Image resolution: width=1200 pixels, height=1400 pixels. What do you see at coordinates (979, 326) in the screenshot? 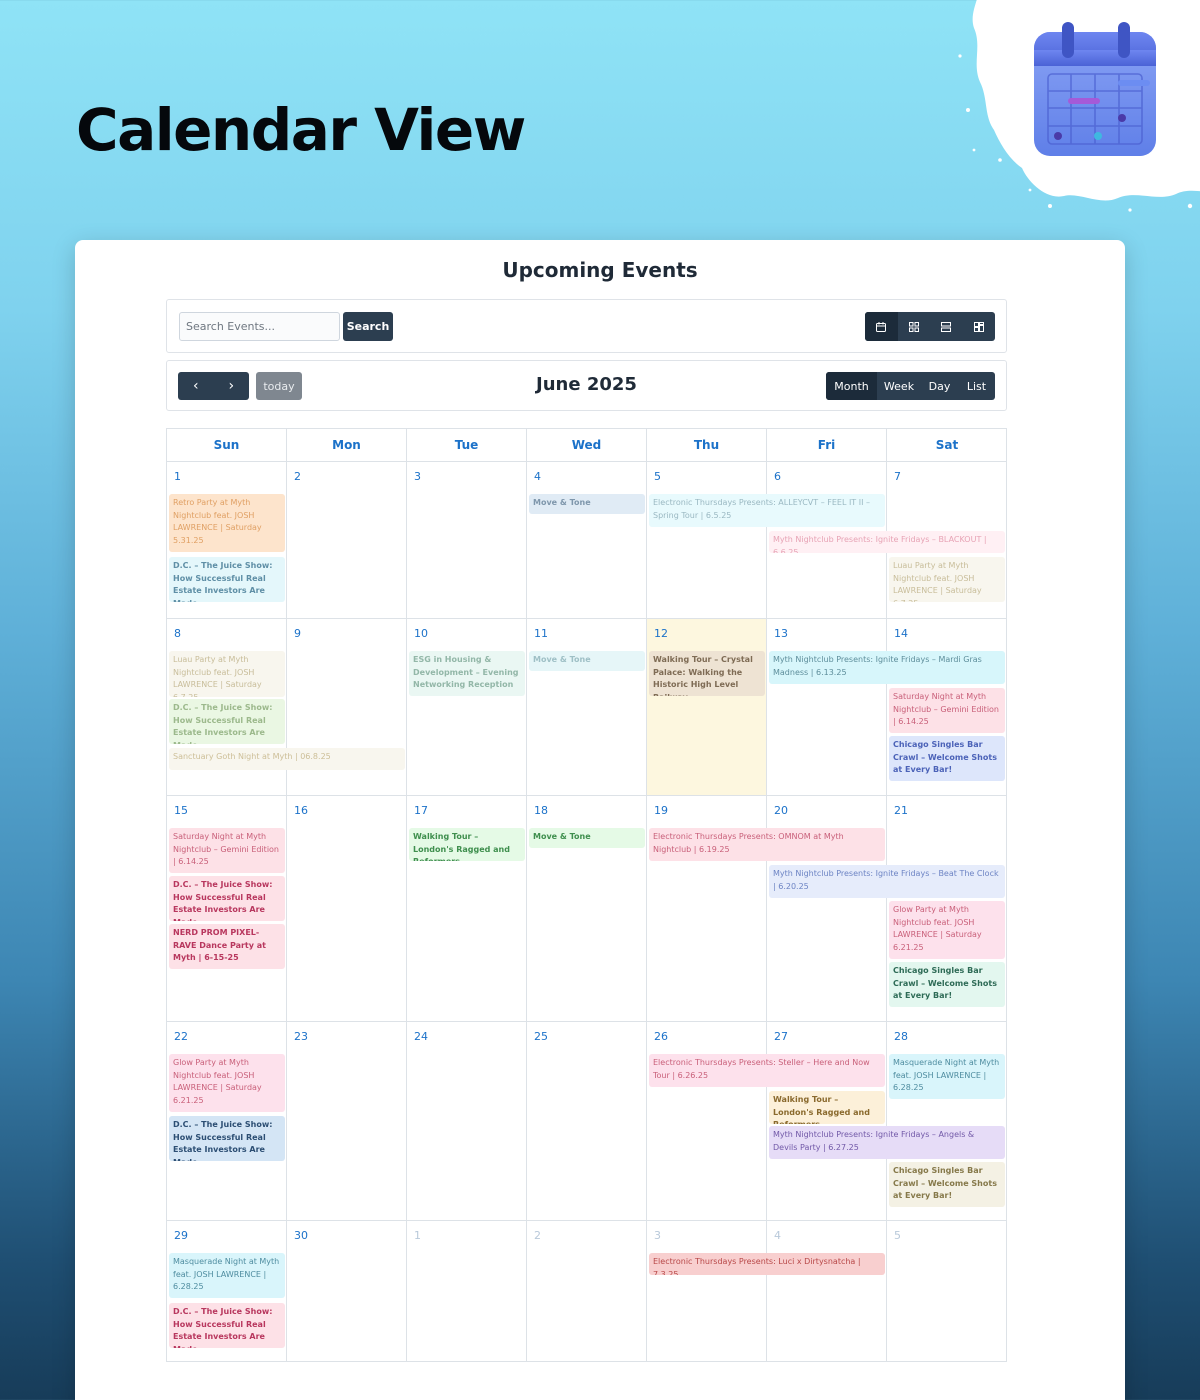
I see `tiles-icon` at bounding box center [979, 326].